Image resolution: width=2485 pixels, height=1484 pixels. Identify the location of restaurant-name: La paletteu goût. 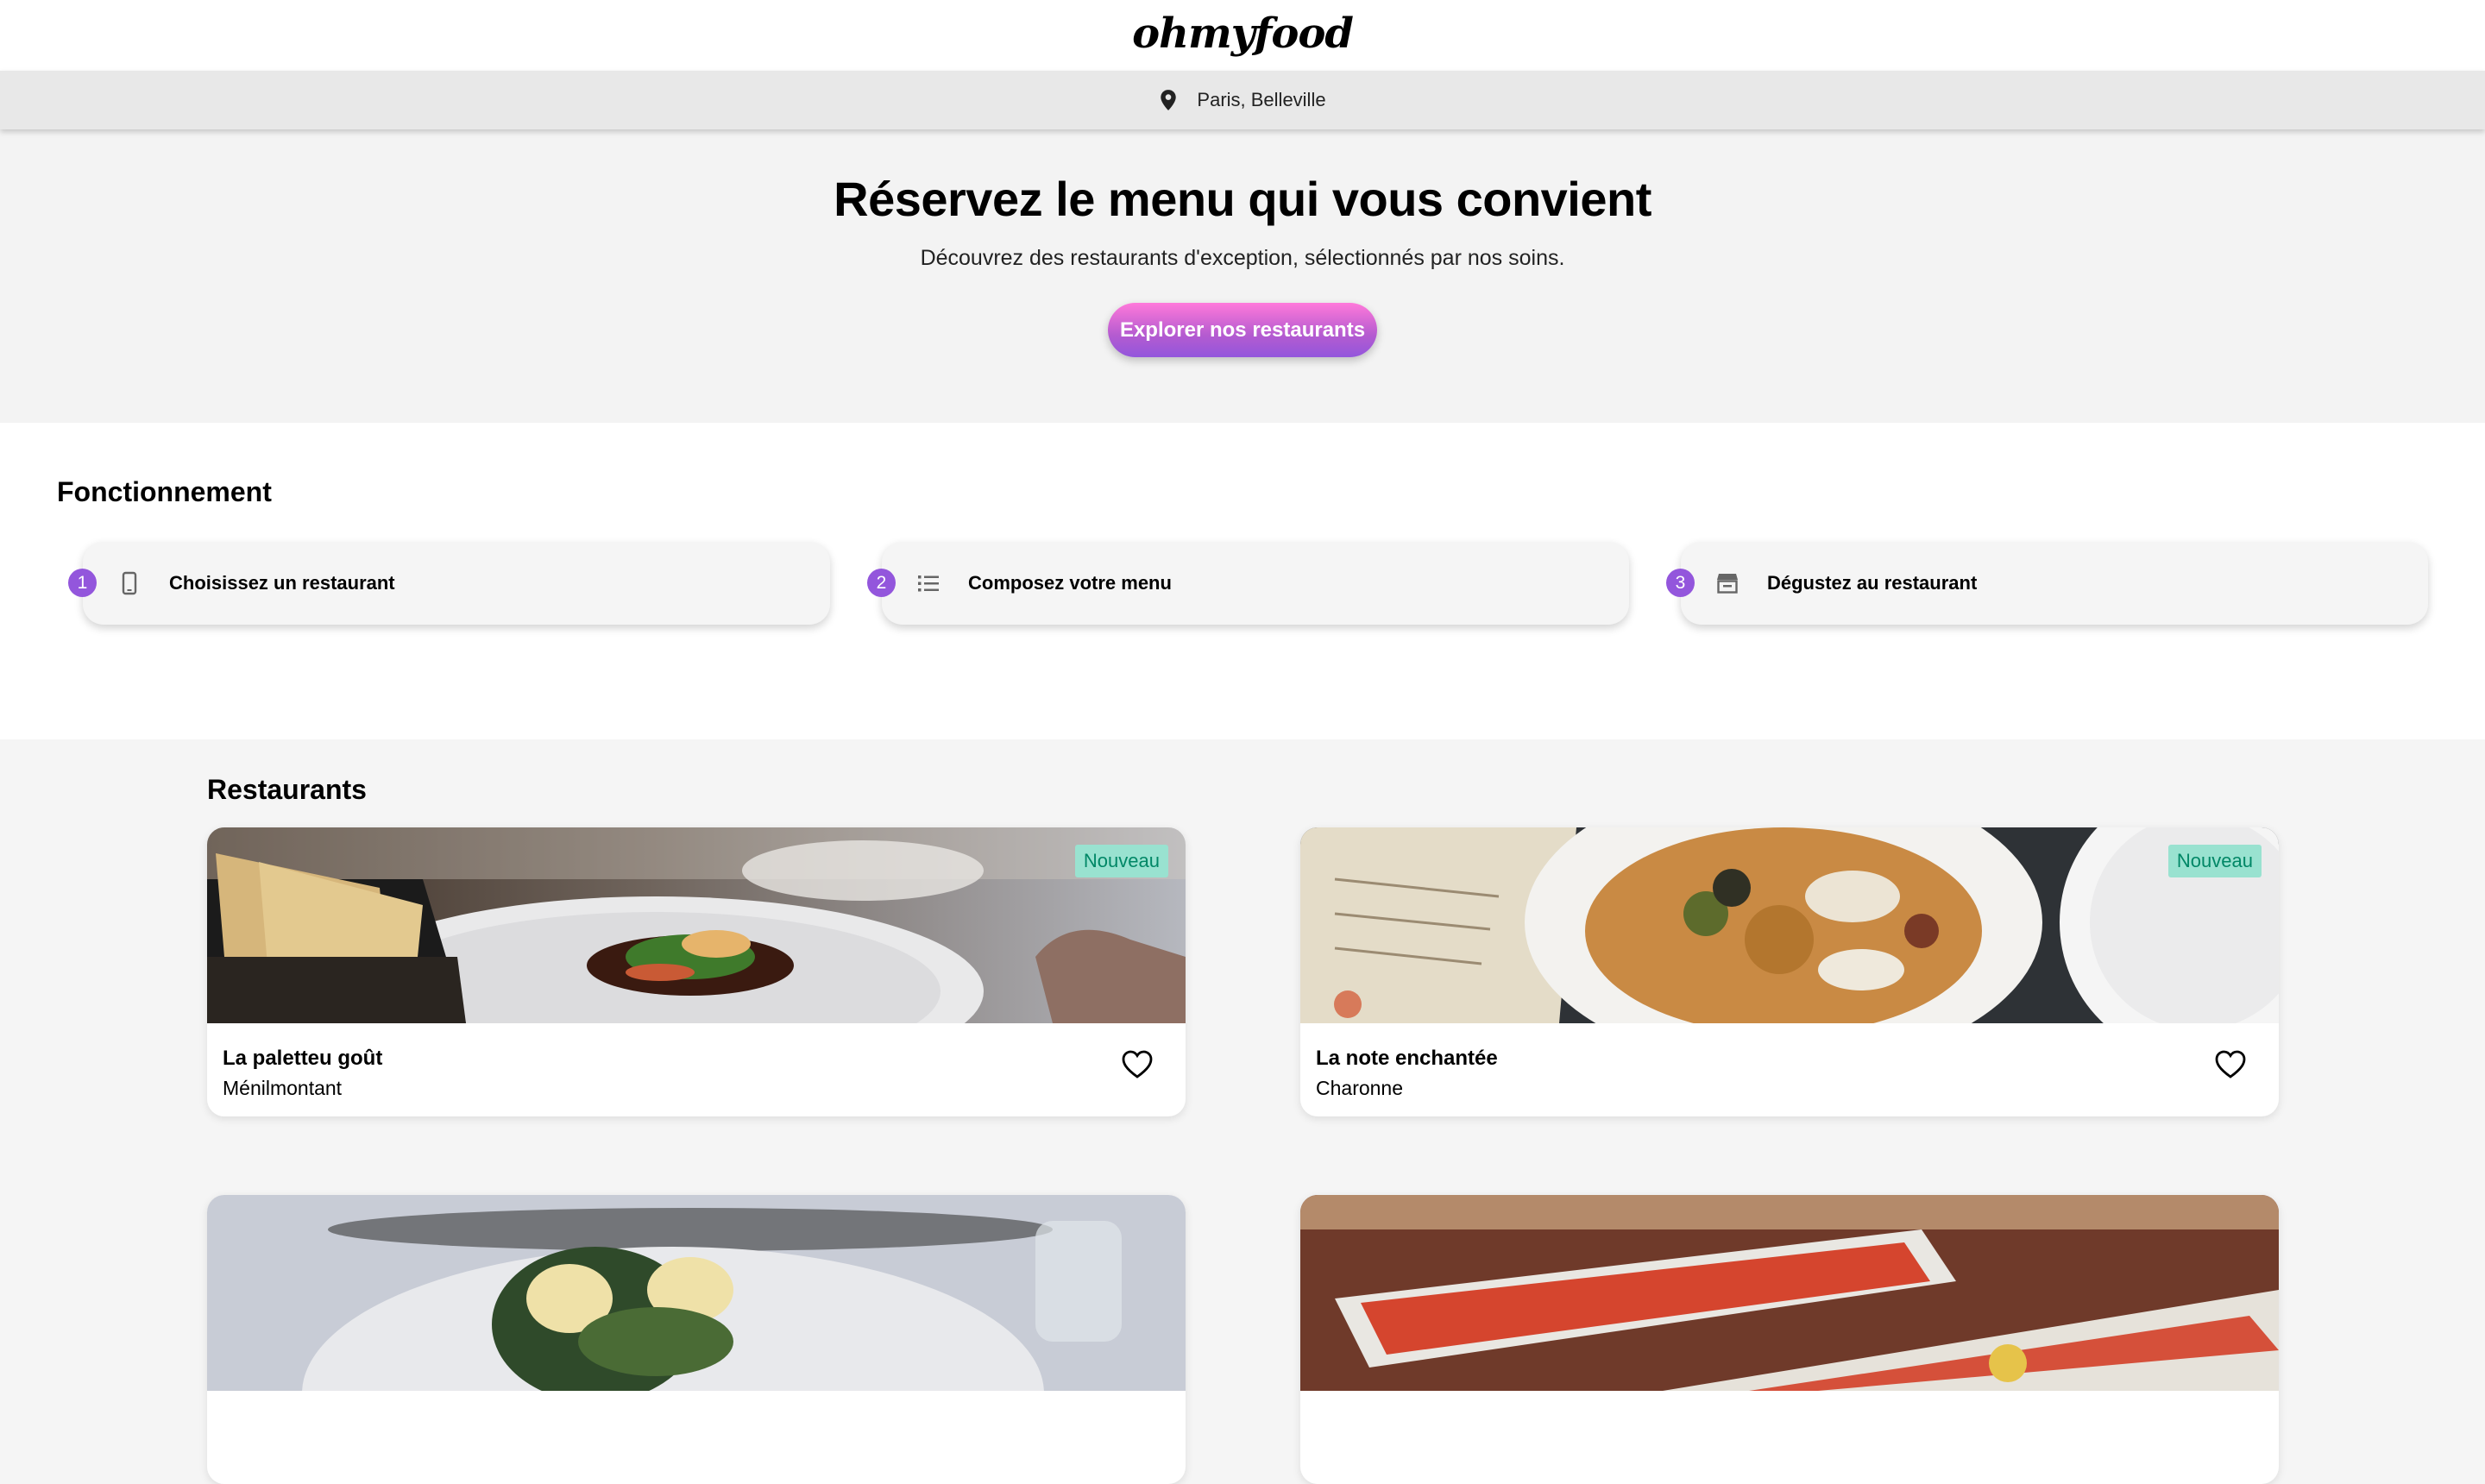
(303, 1058).